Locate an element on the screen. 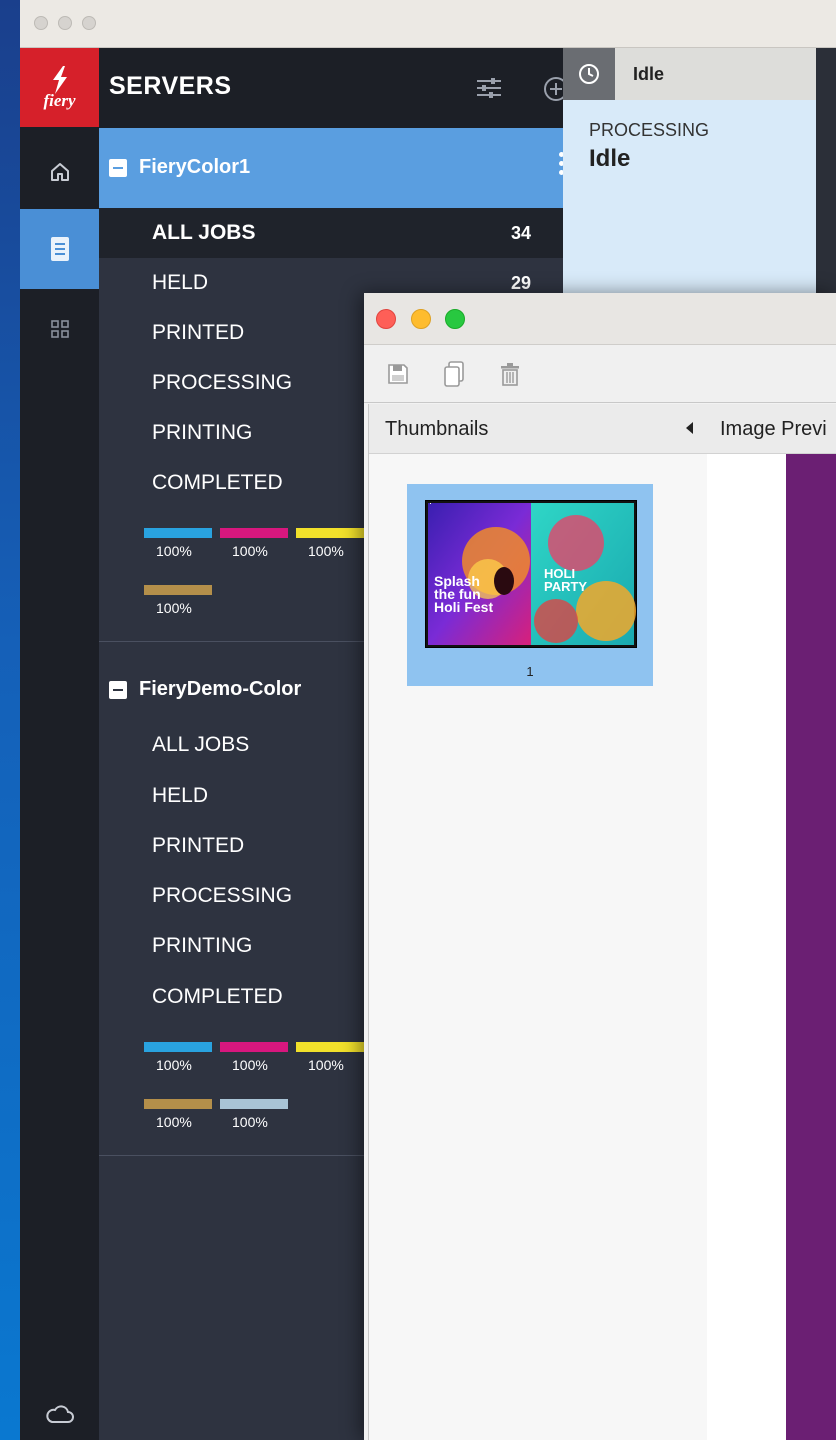 The width and height of the screenshot is (836, 1440). status-clock-button is located at coordinates (589, 74).